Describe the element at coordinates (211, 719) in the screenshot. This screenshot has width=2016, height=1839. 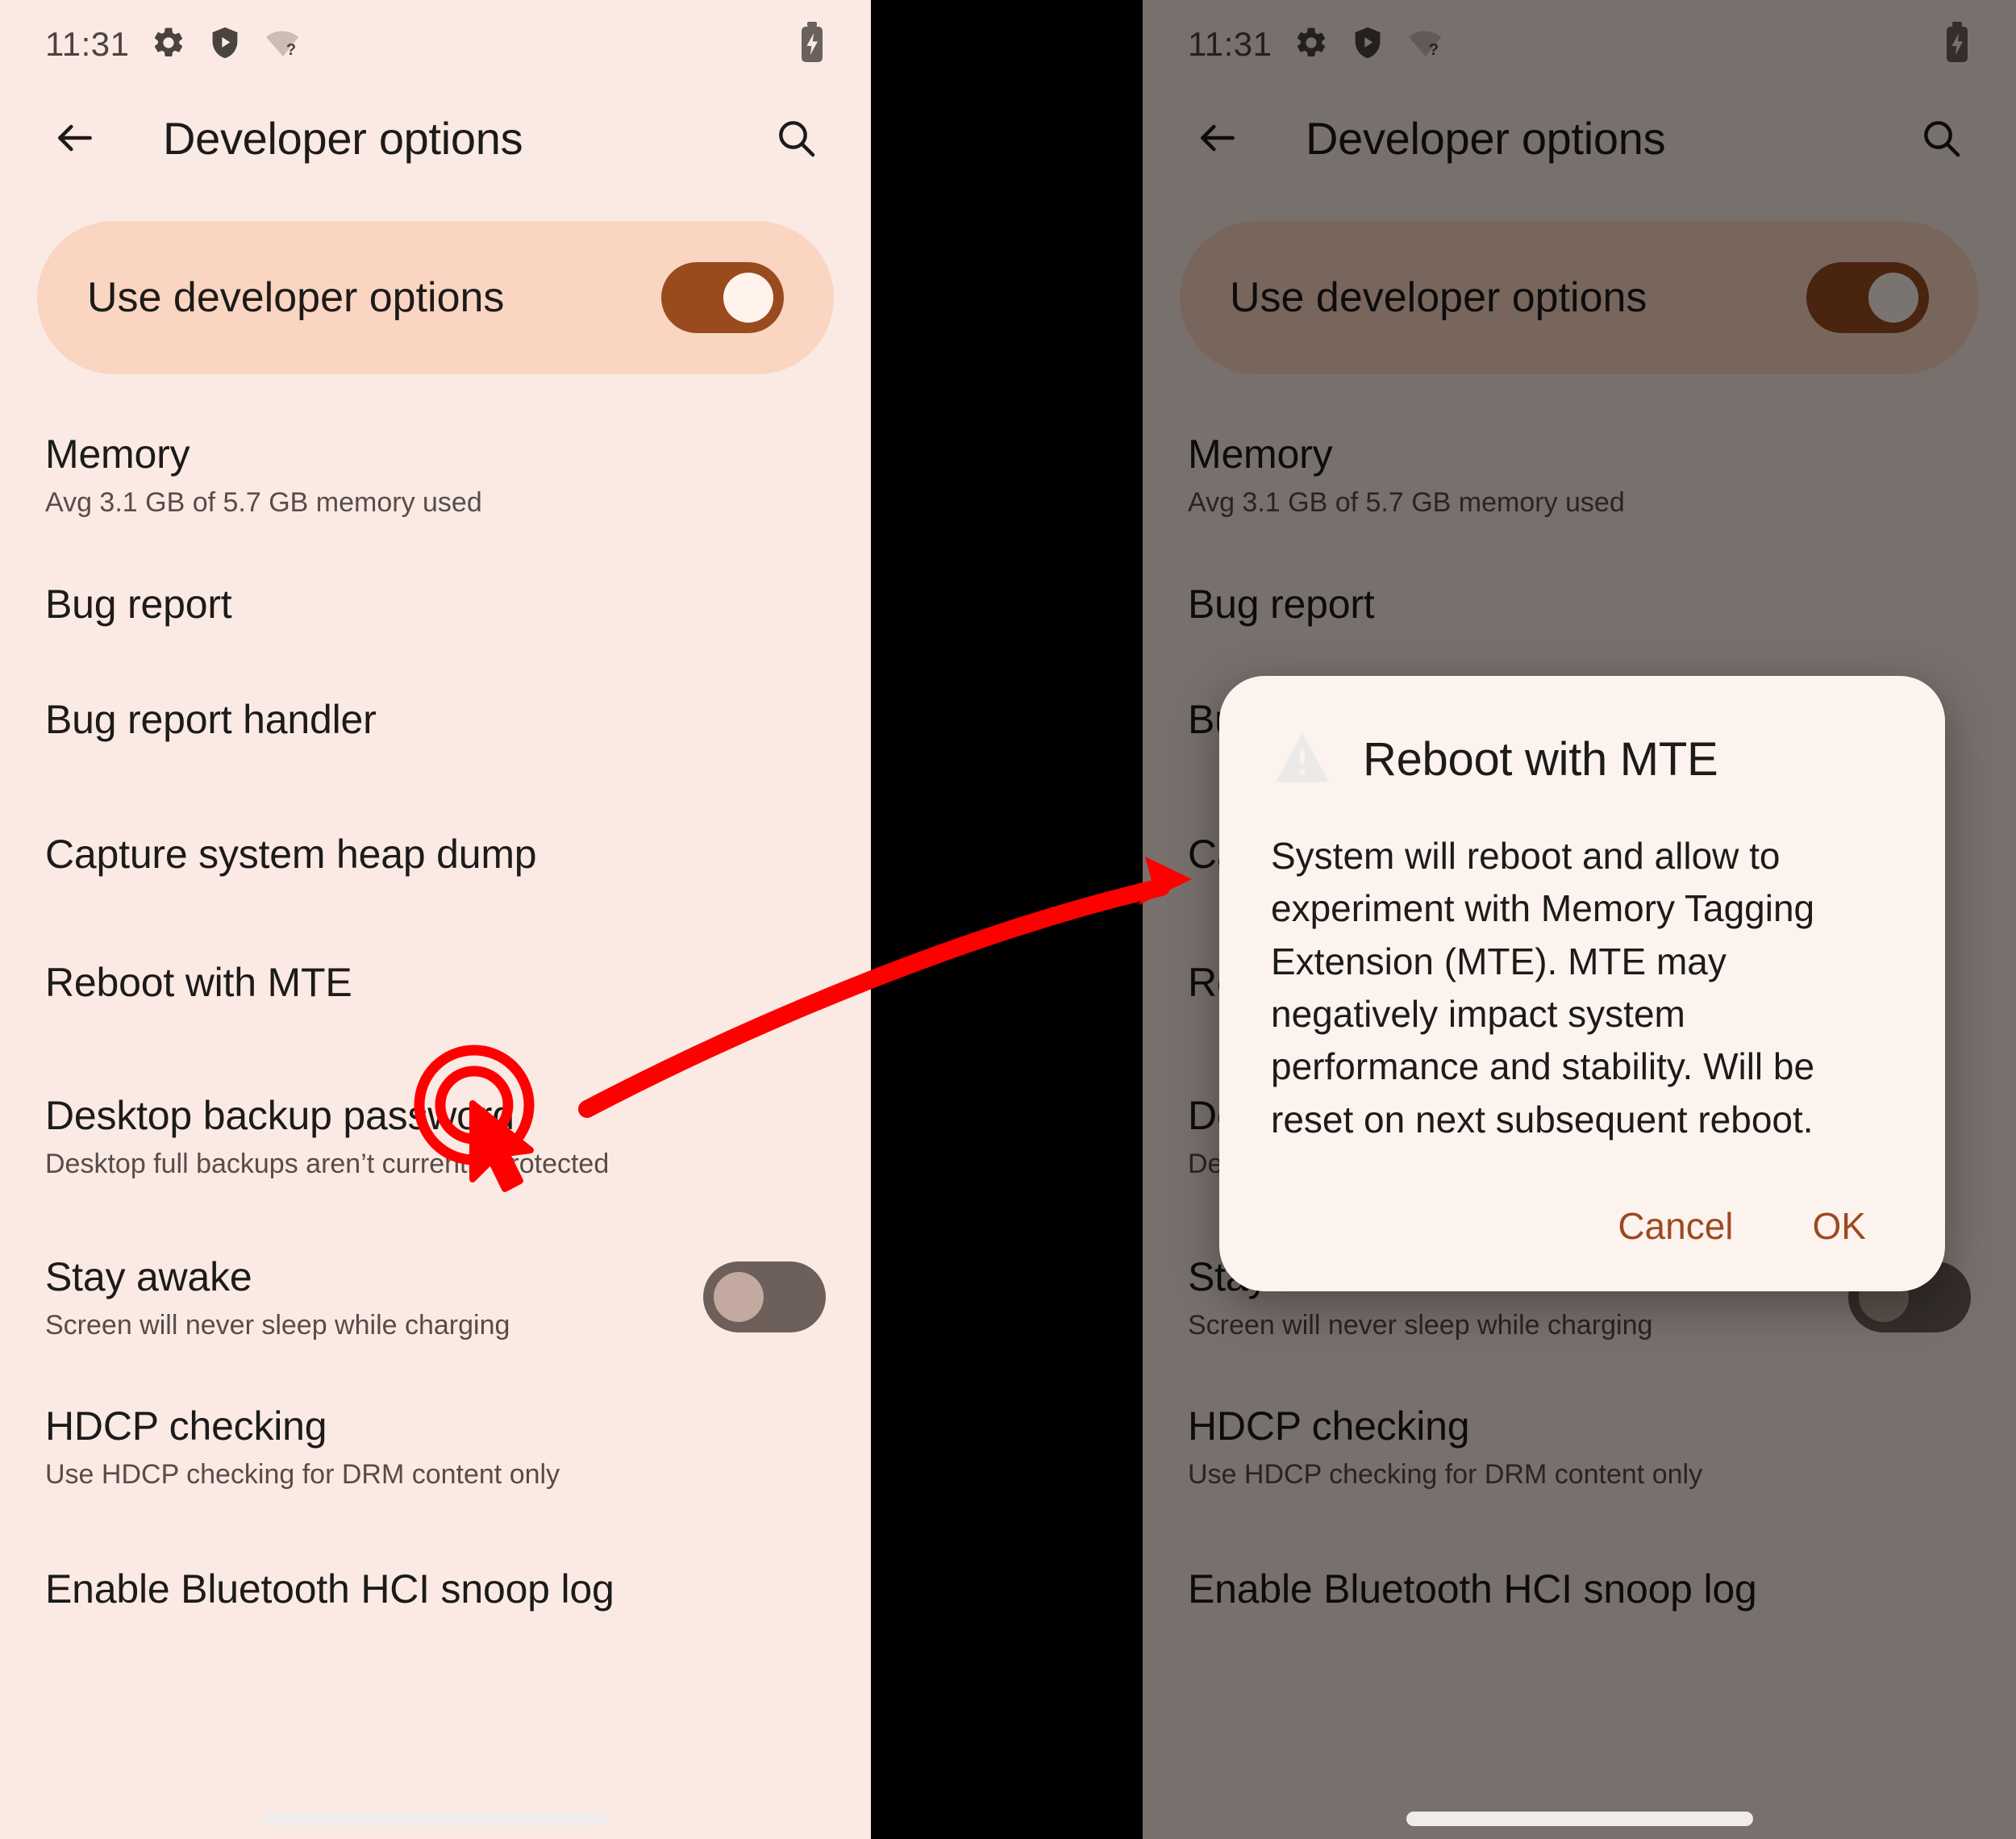
I see `list-item-title: Bug report handler` at that location.